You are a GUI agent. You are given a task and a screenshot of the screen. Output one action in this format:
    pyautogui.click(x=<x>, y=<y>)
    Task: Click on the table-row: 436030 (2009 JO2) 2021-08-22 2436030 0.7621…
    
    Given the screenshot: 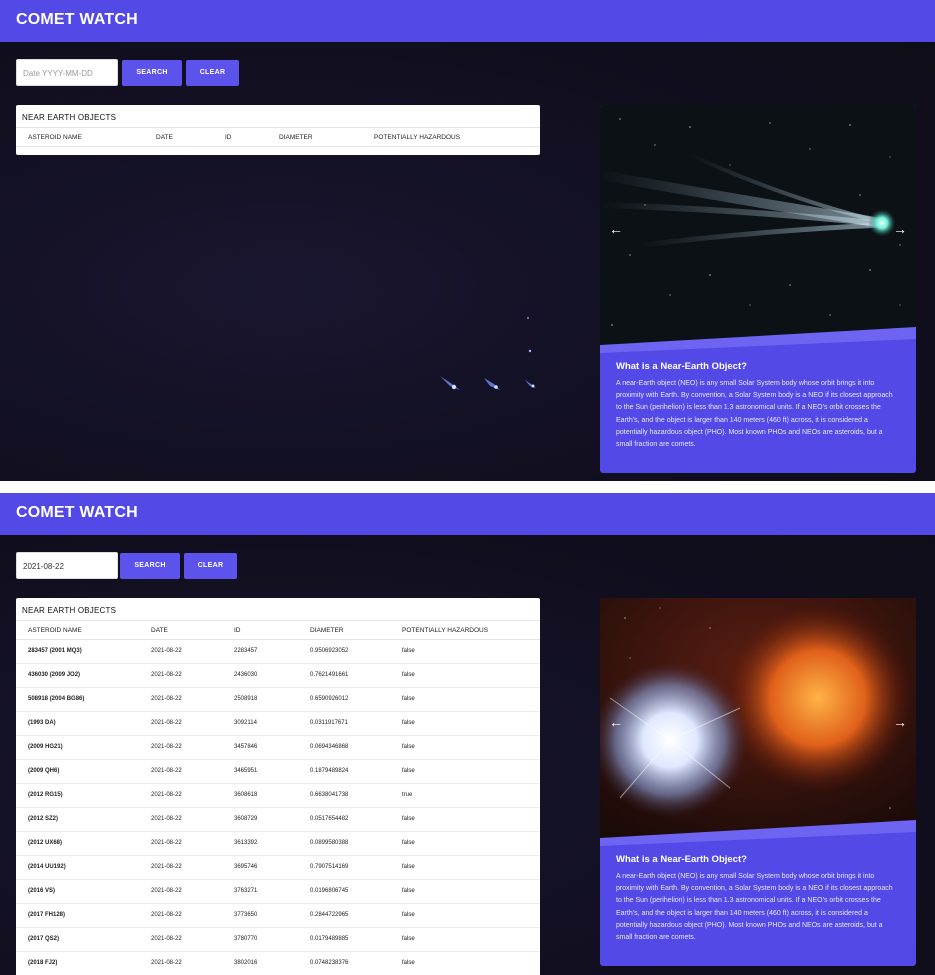 What is the action you would take?
    pyautogui.click(x=278, y=676)
    